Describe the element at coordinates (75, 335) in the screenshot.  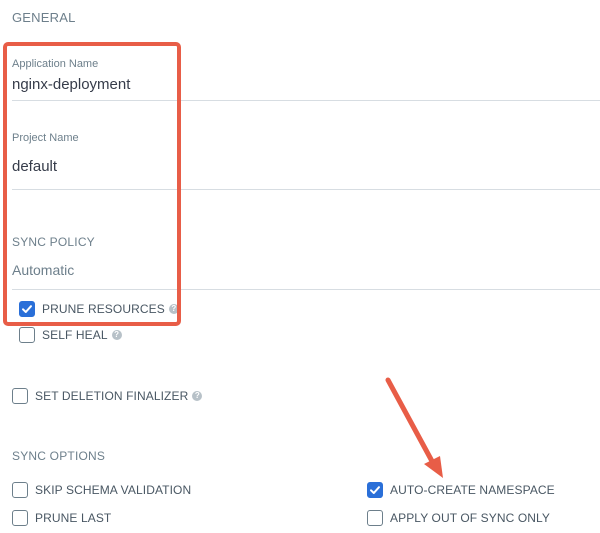
I see `self-heal-label: SELF HEAL` at that location.